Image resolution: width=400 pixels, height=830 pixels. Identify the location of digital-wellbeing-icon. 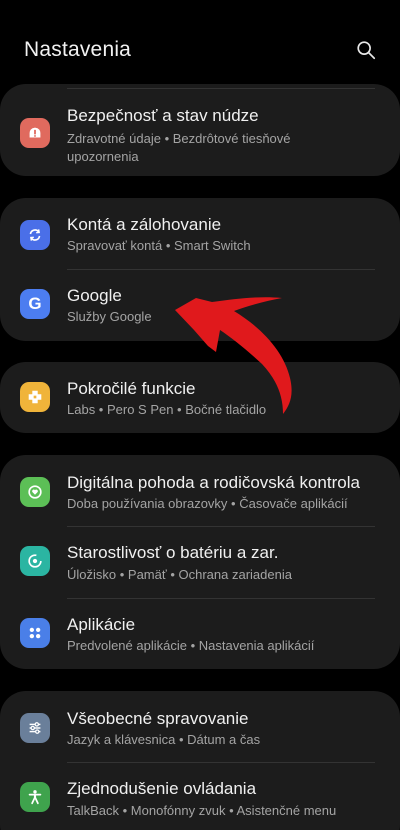
(35, 492).